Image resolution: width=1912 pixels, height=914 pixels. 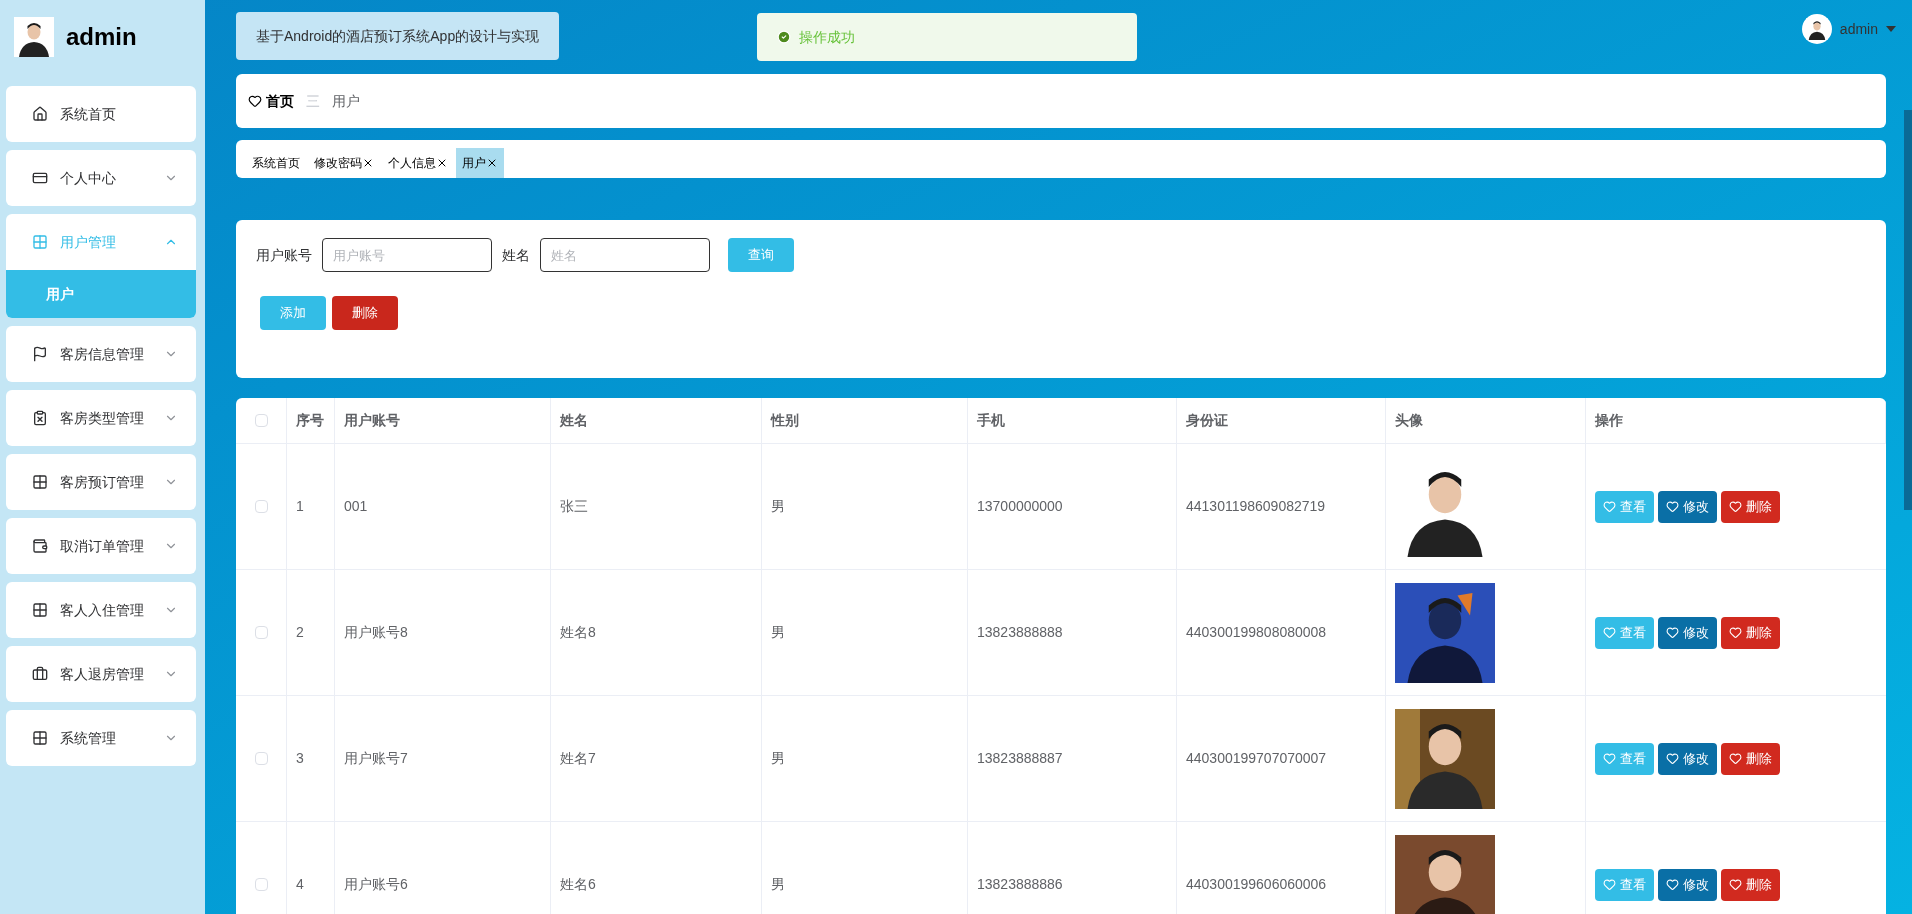 I want to click on delete-button: 删除, so click(x=365, y=313).